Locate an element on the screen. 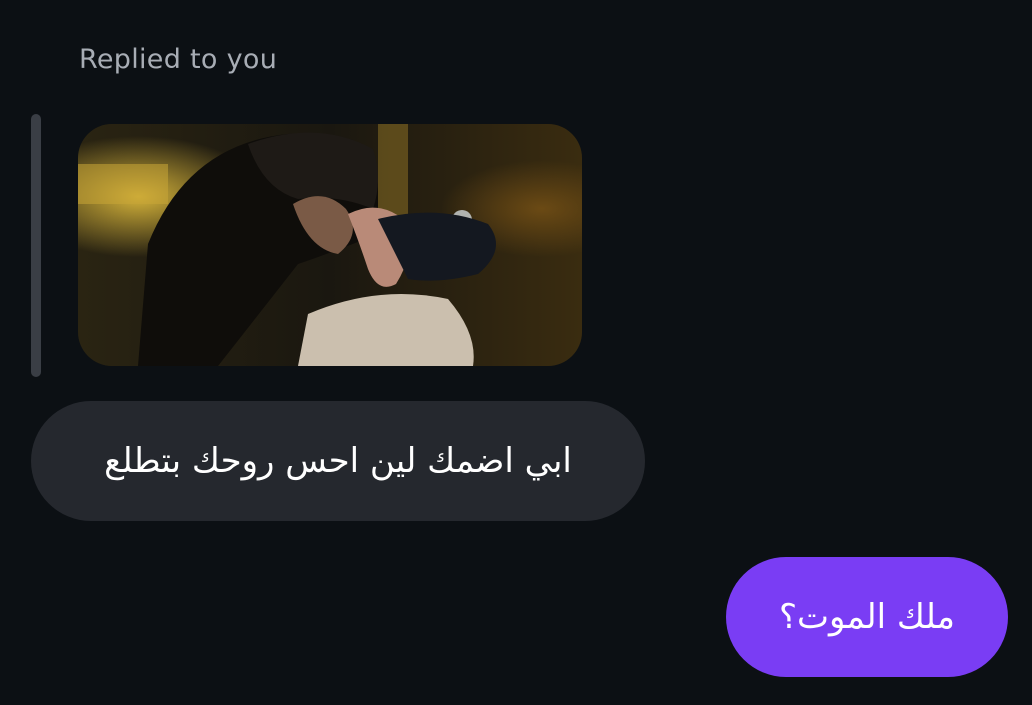  incoming-message-bubble: ابي اضمك لين احس روحك بتطلع is located at coordinates (338, 461).